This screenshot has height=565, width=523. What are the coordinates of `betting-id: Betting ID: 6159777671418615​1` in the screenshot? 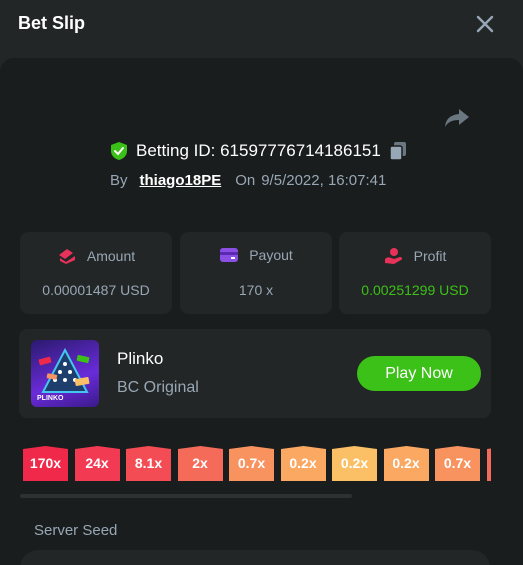 It's located at (258, 150).